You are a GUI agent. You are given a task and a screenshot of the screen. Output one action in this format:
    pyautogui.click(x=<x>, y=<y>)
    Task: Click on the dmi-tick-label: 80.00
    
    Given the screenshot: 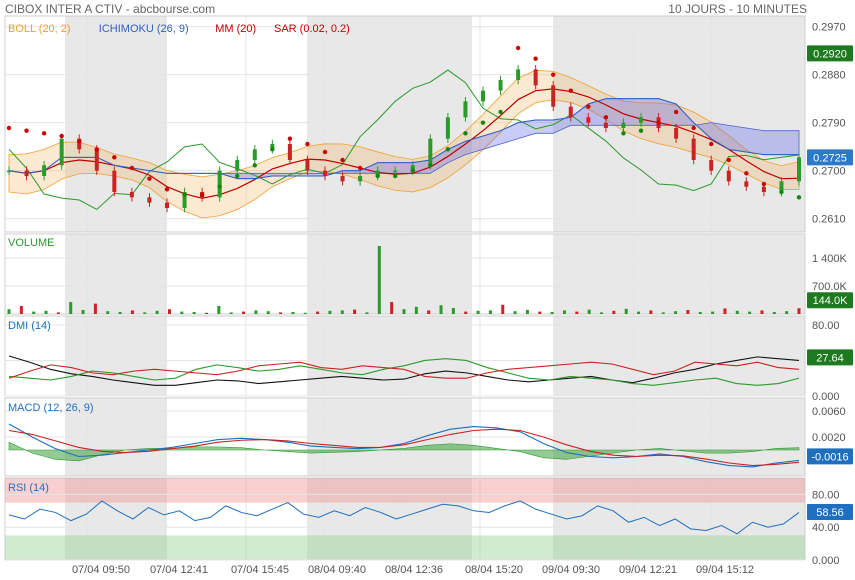 What is the action you would take?
    pyautogui.click(x=826, y=326)
    